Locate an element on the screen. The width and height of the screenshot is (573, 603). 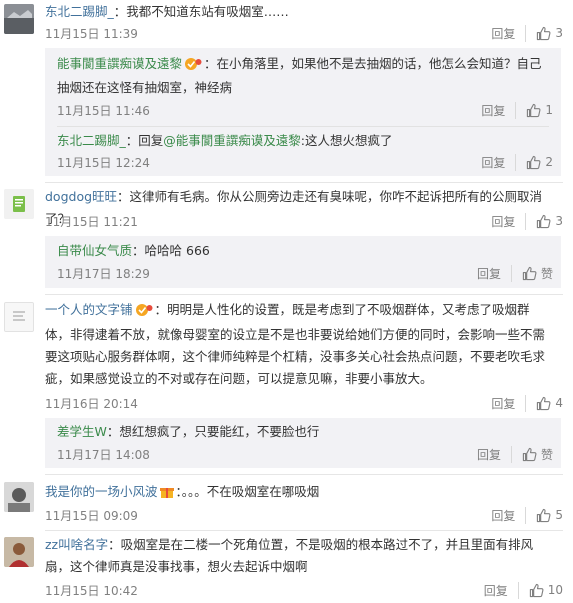
replier-name: 自带仙女气质 is located at coordinates (94, 250).